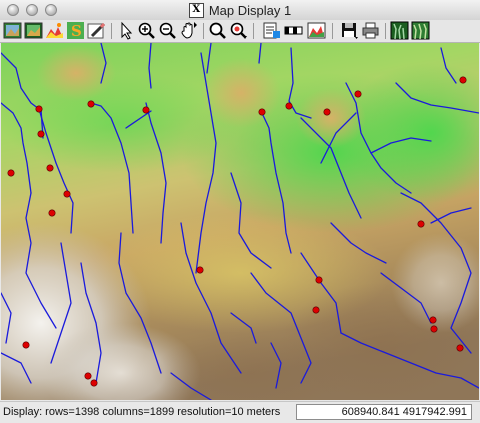 The height and width of the screenshot is (423, 480). What do you see at coordinates (250, 10) in the screenshot?
I see `window-title: Map Display 1` at bounding box center [250, 10].